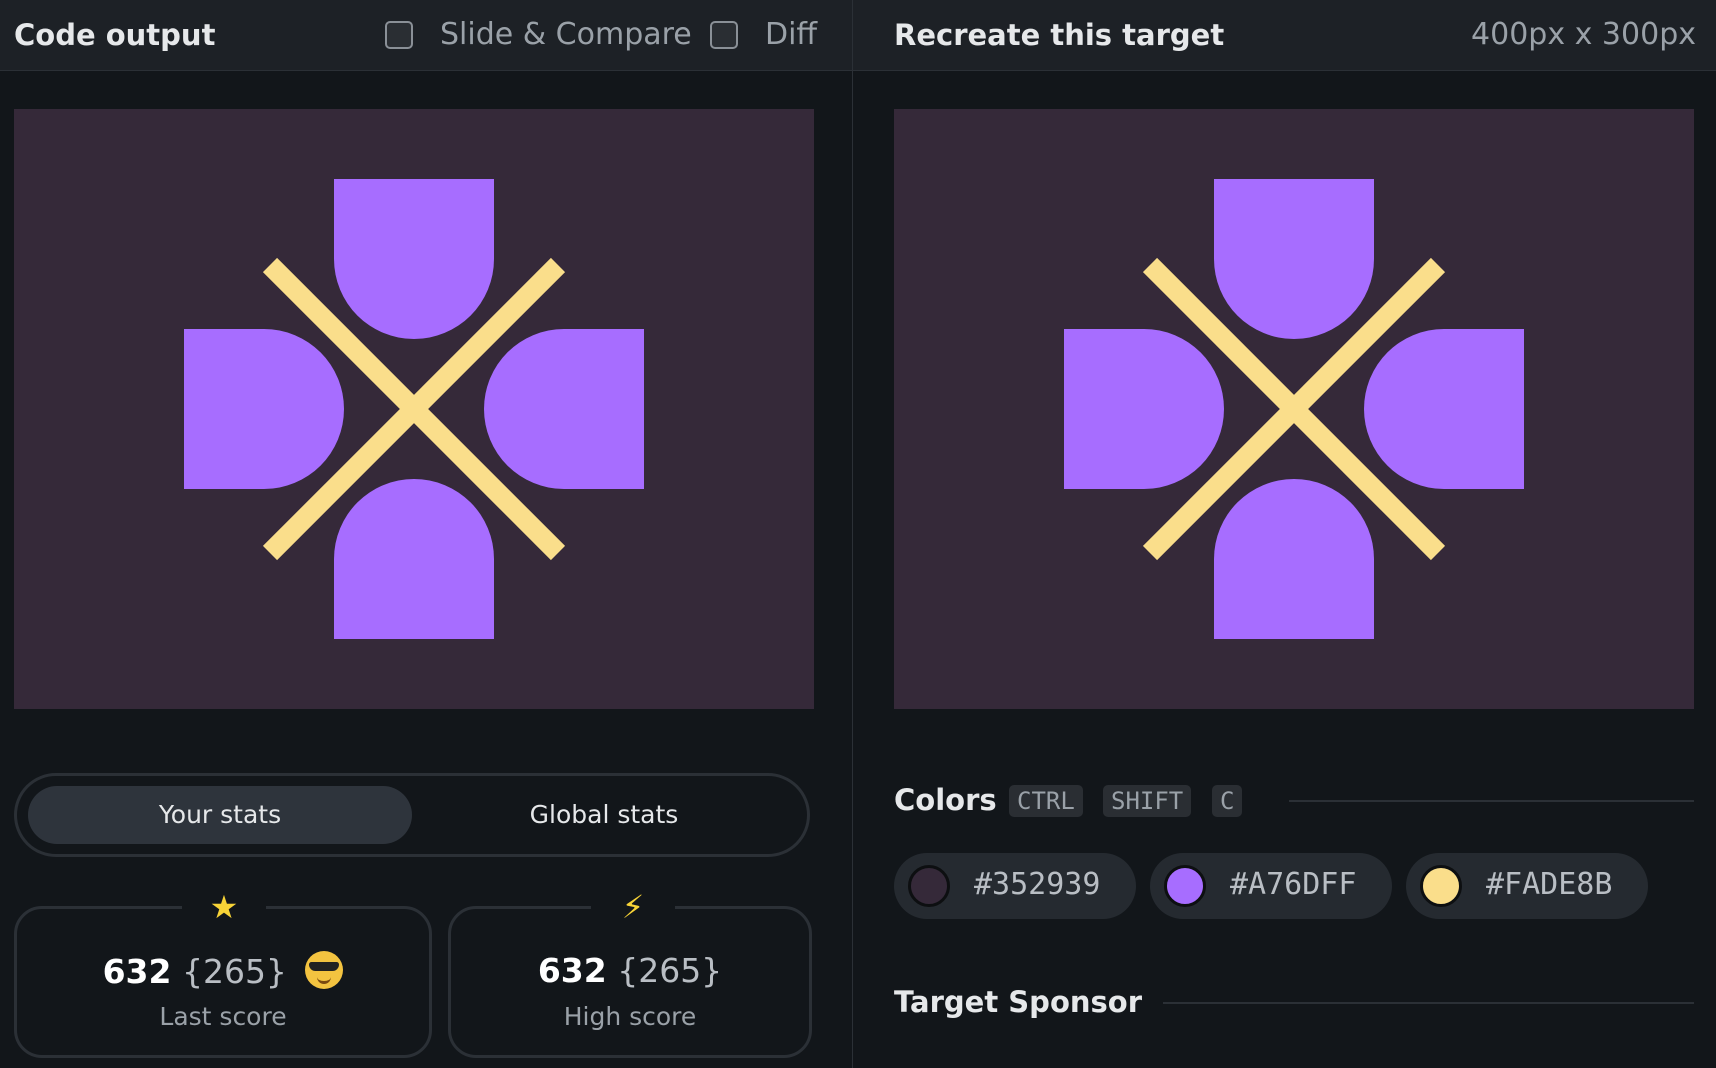 The height and width of the screenshot is (1068, 1716). I want to click on shortcut-key-ctrl: CTRL, so click(1046, 801).